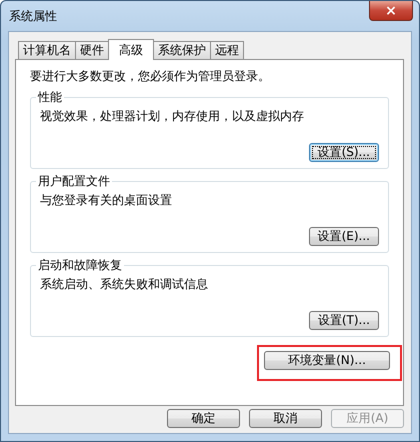 The width and height of the screenshot is (420, 442). I want to click on tab: 远程, so click(227, 50).